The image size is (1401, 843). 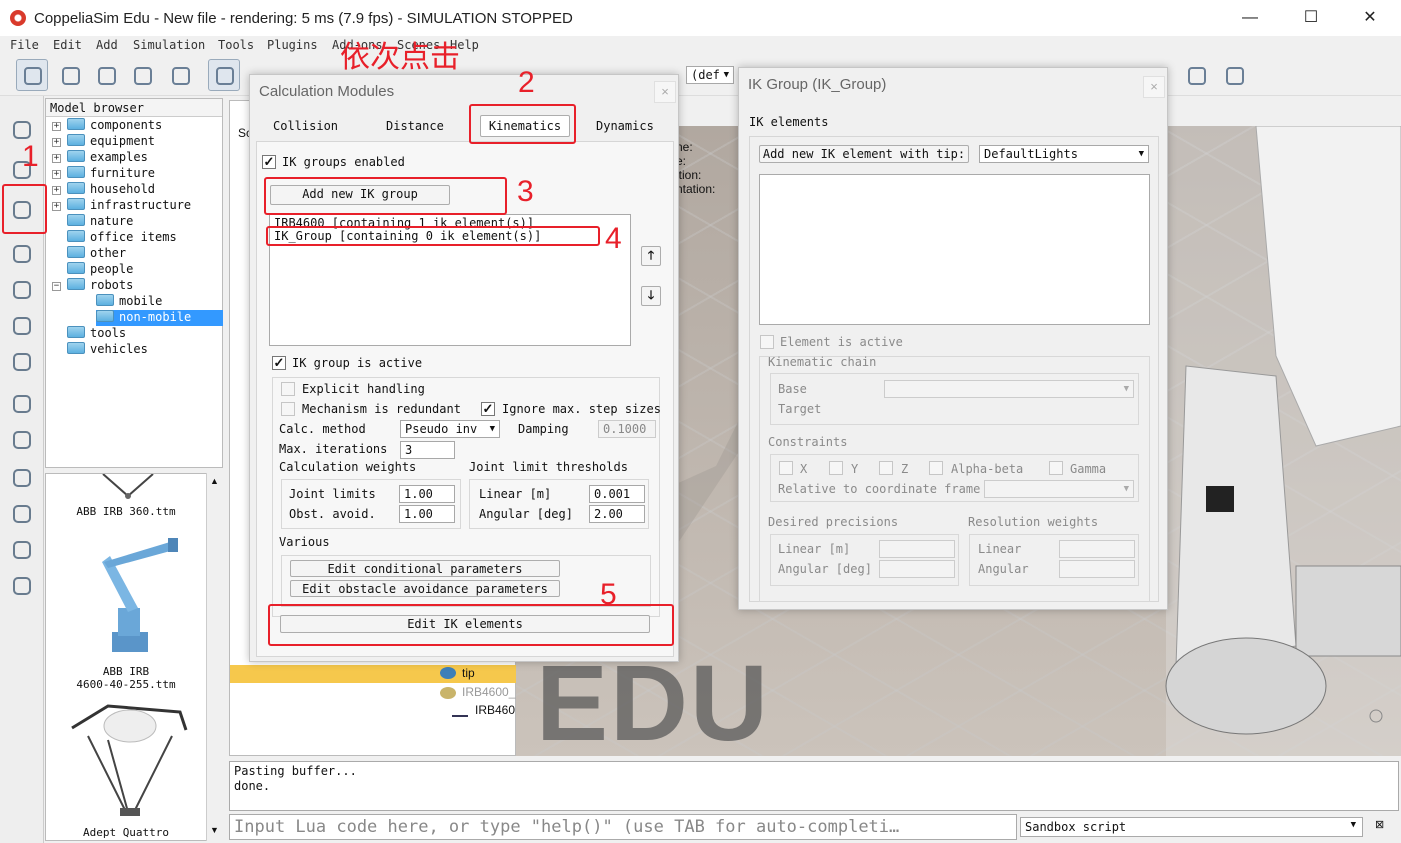 What do you see at coordinates (214, 657) in the screenshot?
I see `thumbnails-scrollbar: ▲ ▼` at bounding box center [214, 657].